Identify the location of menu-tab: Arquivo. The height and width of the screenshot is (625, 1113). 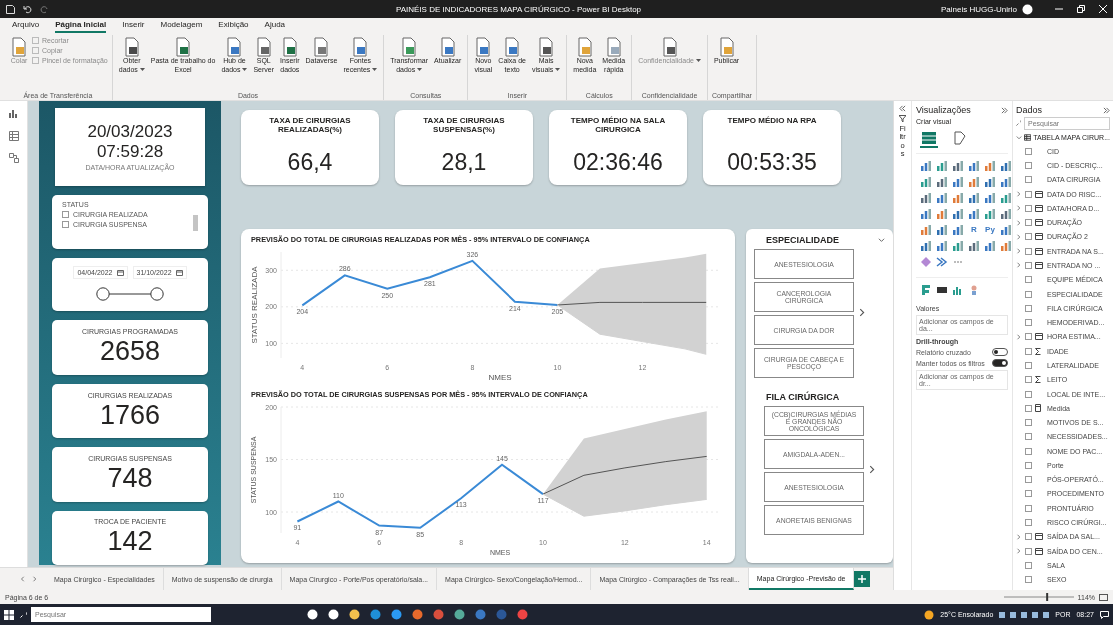
(26, 26).